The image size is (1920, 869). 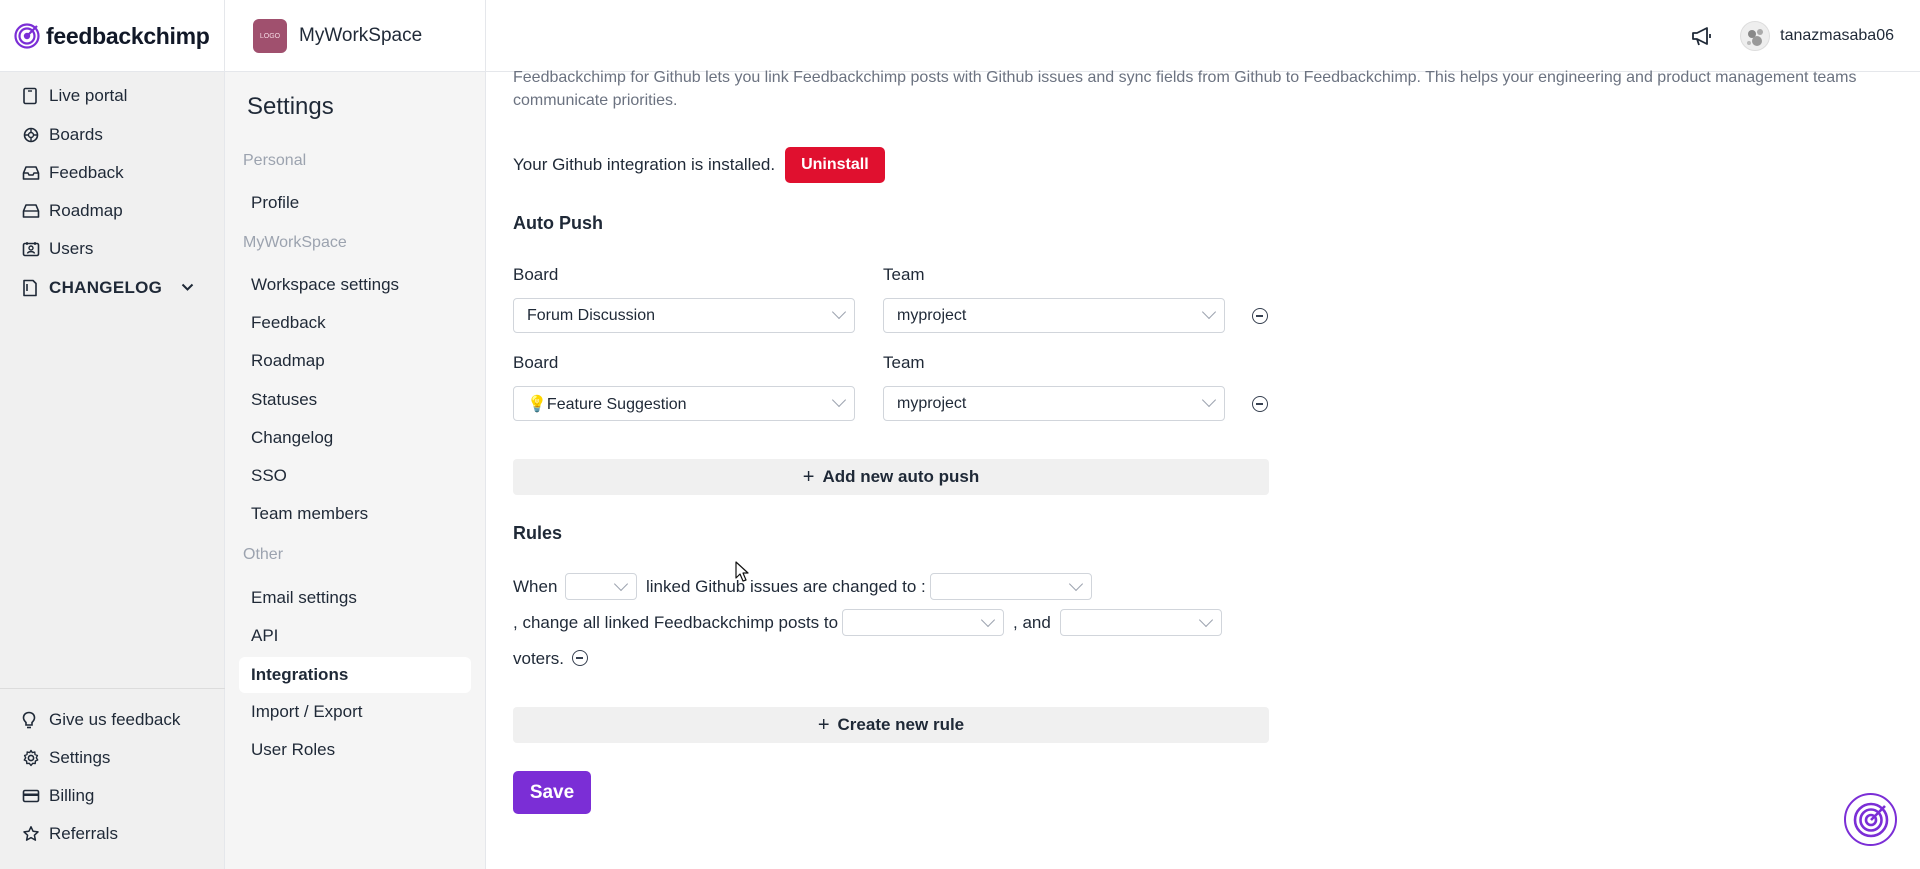 I want to click on chat-widget-button, so click(x=1870, y=819).